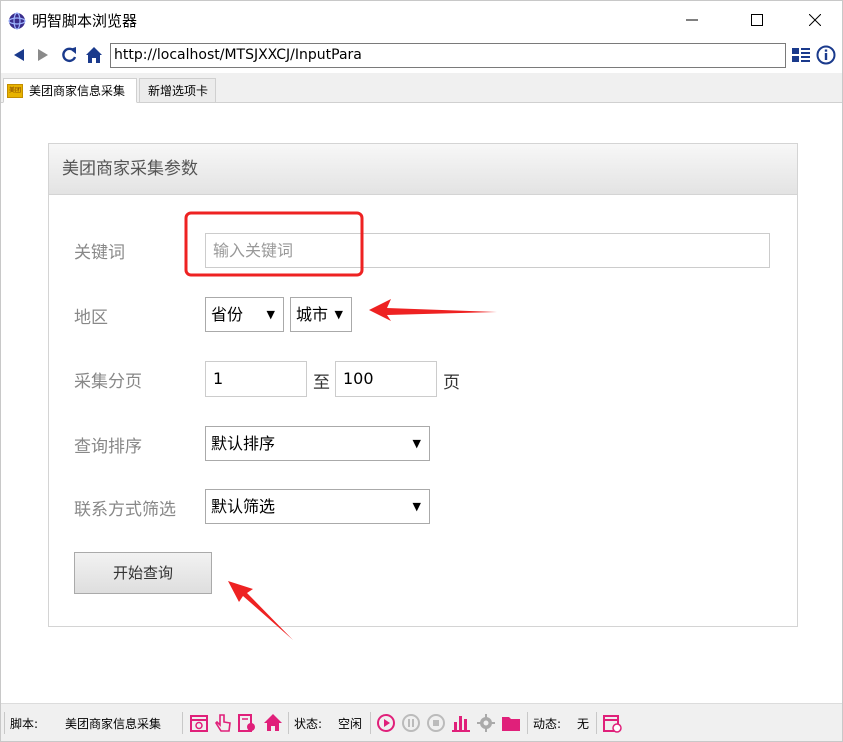 The image size is (843, 742). Describe the element at coordinates (143, 573) in the screenshot. I see `start-query-button: 开始查询` at that location.